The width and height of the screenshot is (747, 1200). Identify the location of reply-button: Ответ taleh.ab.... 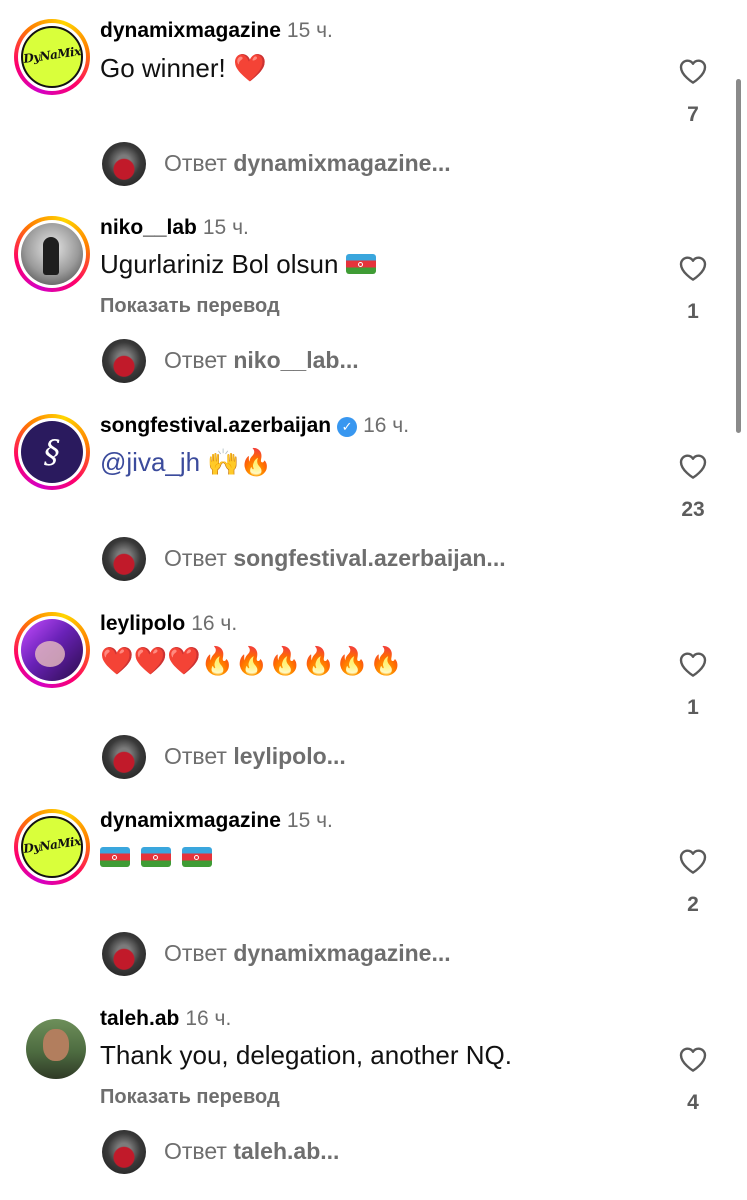
(402, 1152).